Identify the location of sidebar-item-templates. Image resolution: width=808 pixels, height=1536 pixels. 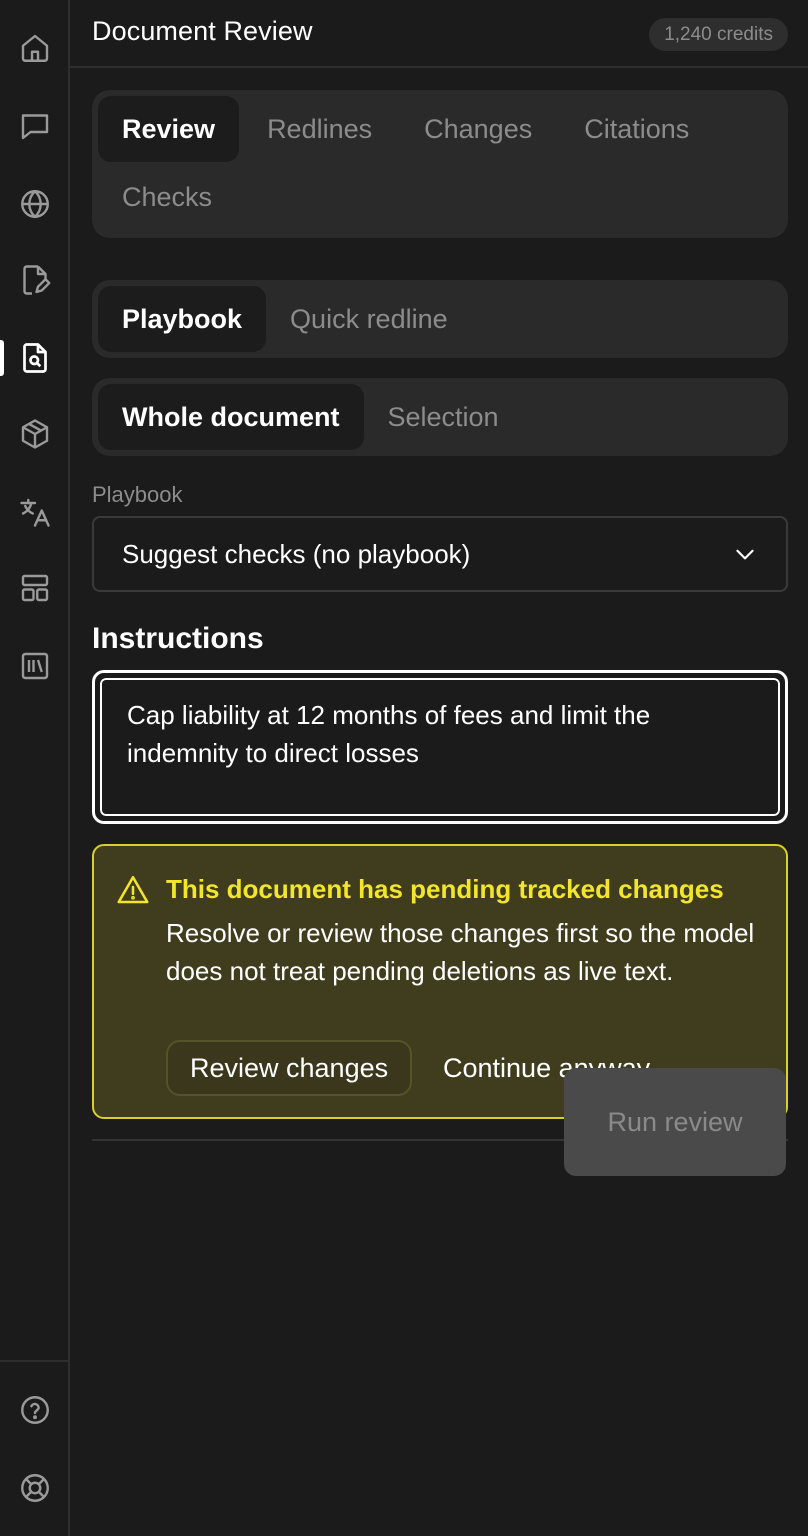
(35, 588).